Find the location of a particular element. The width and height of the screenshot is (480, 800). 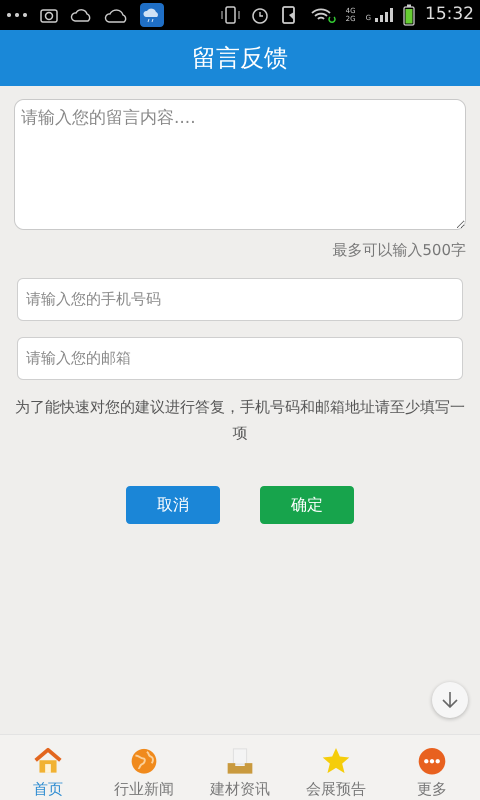

down-arrow-icon is located at coordinates (450, 700).